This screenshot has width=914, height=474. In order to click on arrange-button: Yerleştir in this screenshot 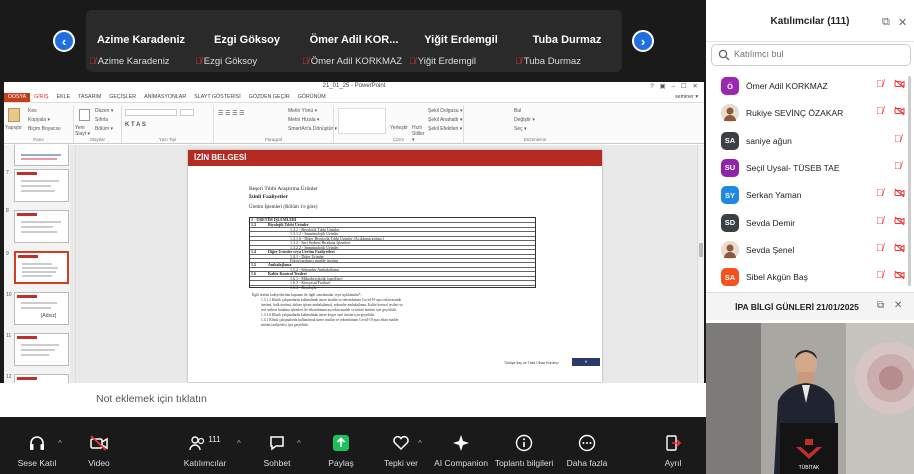, I will do `click(399, 128)`.